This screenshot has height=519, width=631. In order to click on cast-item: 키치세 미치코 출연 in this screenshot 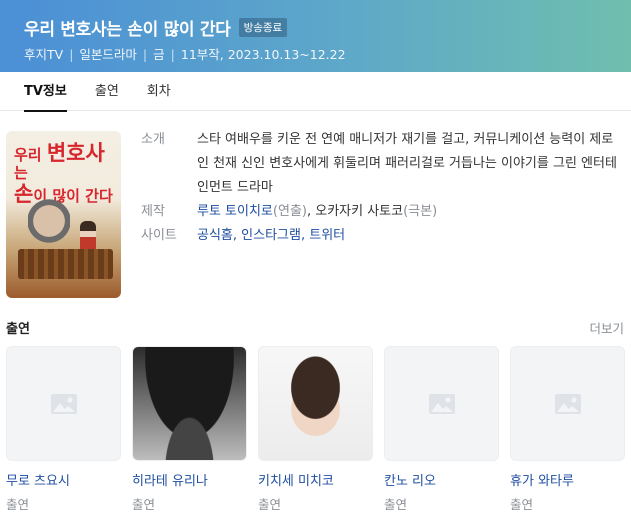, I will do `click(315, 429)`.